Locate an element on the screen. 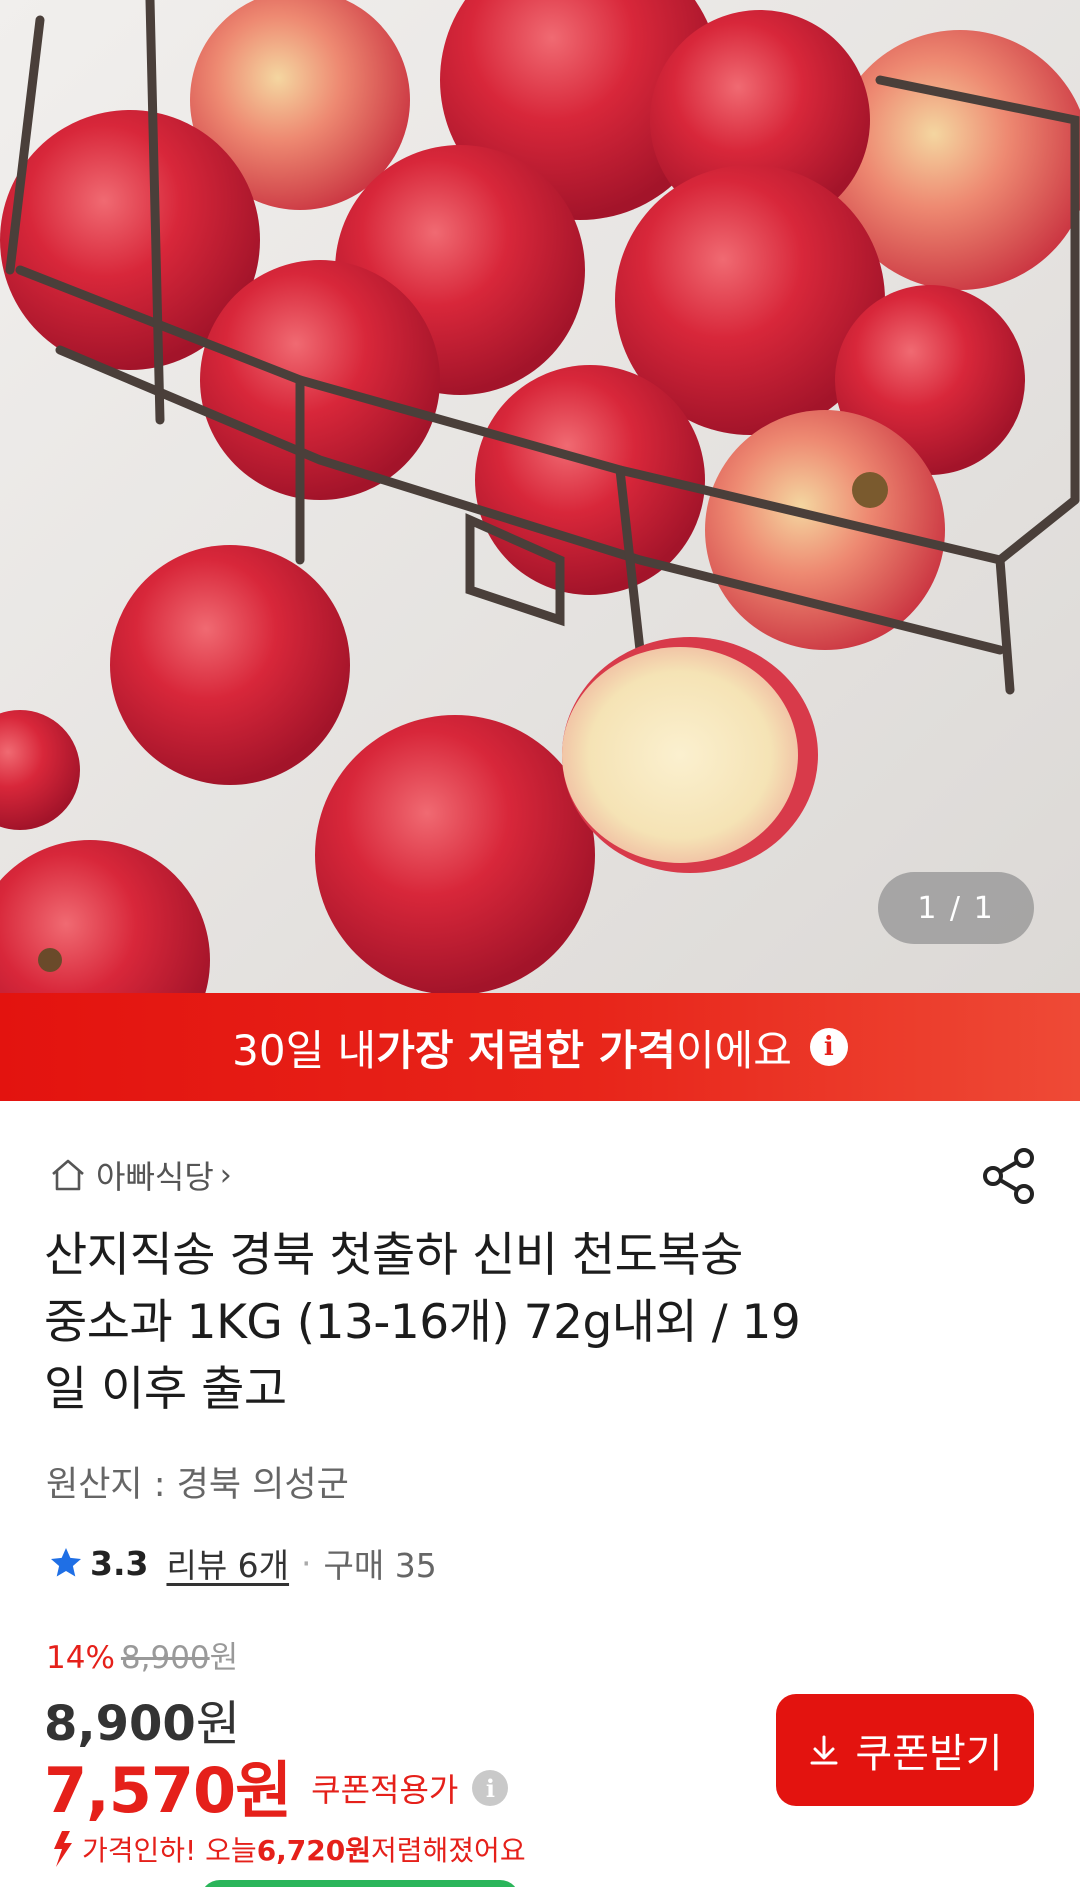 This screenshot has width=1080, height=1887. get-coupon-button: 쿠폰받기 is located at coordinates (905, 1750).